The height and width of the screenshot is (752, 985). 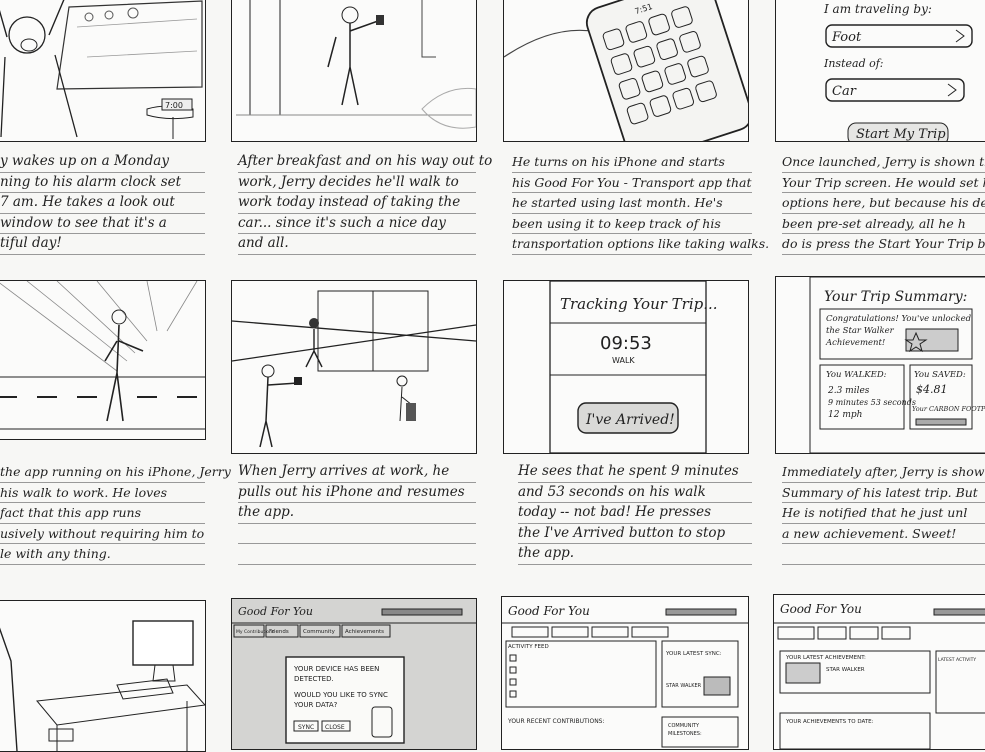 I want to click on saved-label: You SAVED:, so click(x=940, y=375).